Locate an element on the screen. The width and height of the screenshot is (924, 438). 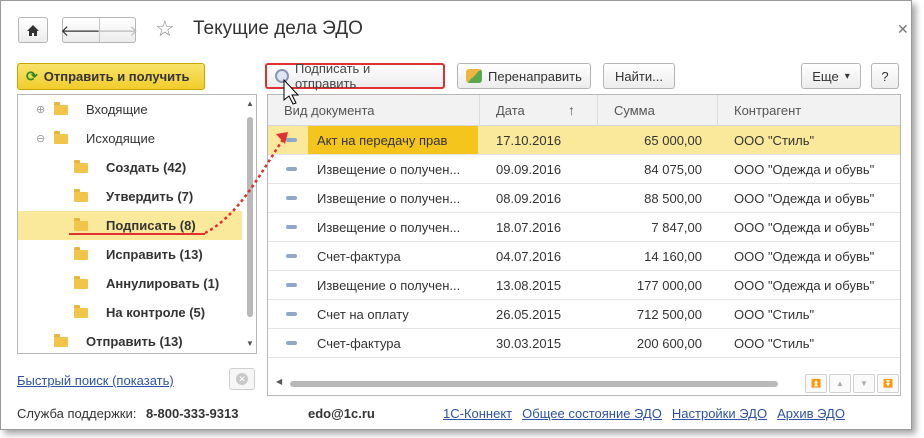
tree-item-annul: Аннулировать (1) is located at coordinates (130, 283).